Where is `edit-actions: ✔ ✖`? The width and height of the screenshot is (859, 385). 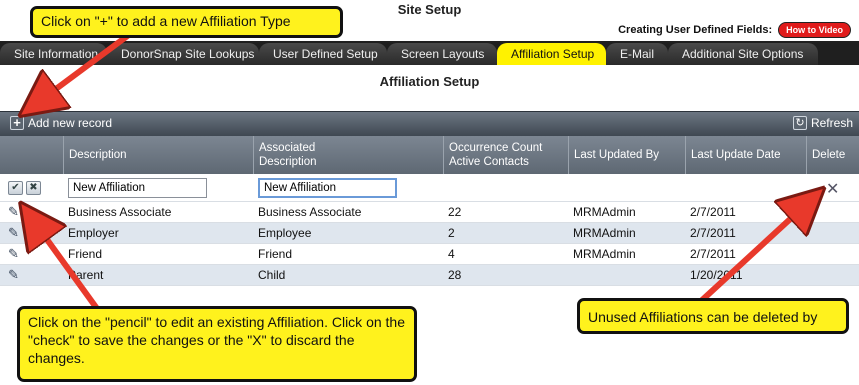
edit-actions: ✔ ✖ is located at coordinates (22, 187).